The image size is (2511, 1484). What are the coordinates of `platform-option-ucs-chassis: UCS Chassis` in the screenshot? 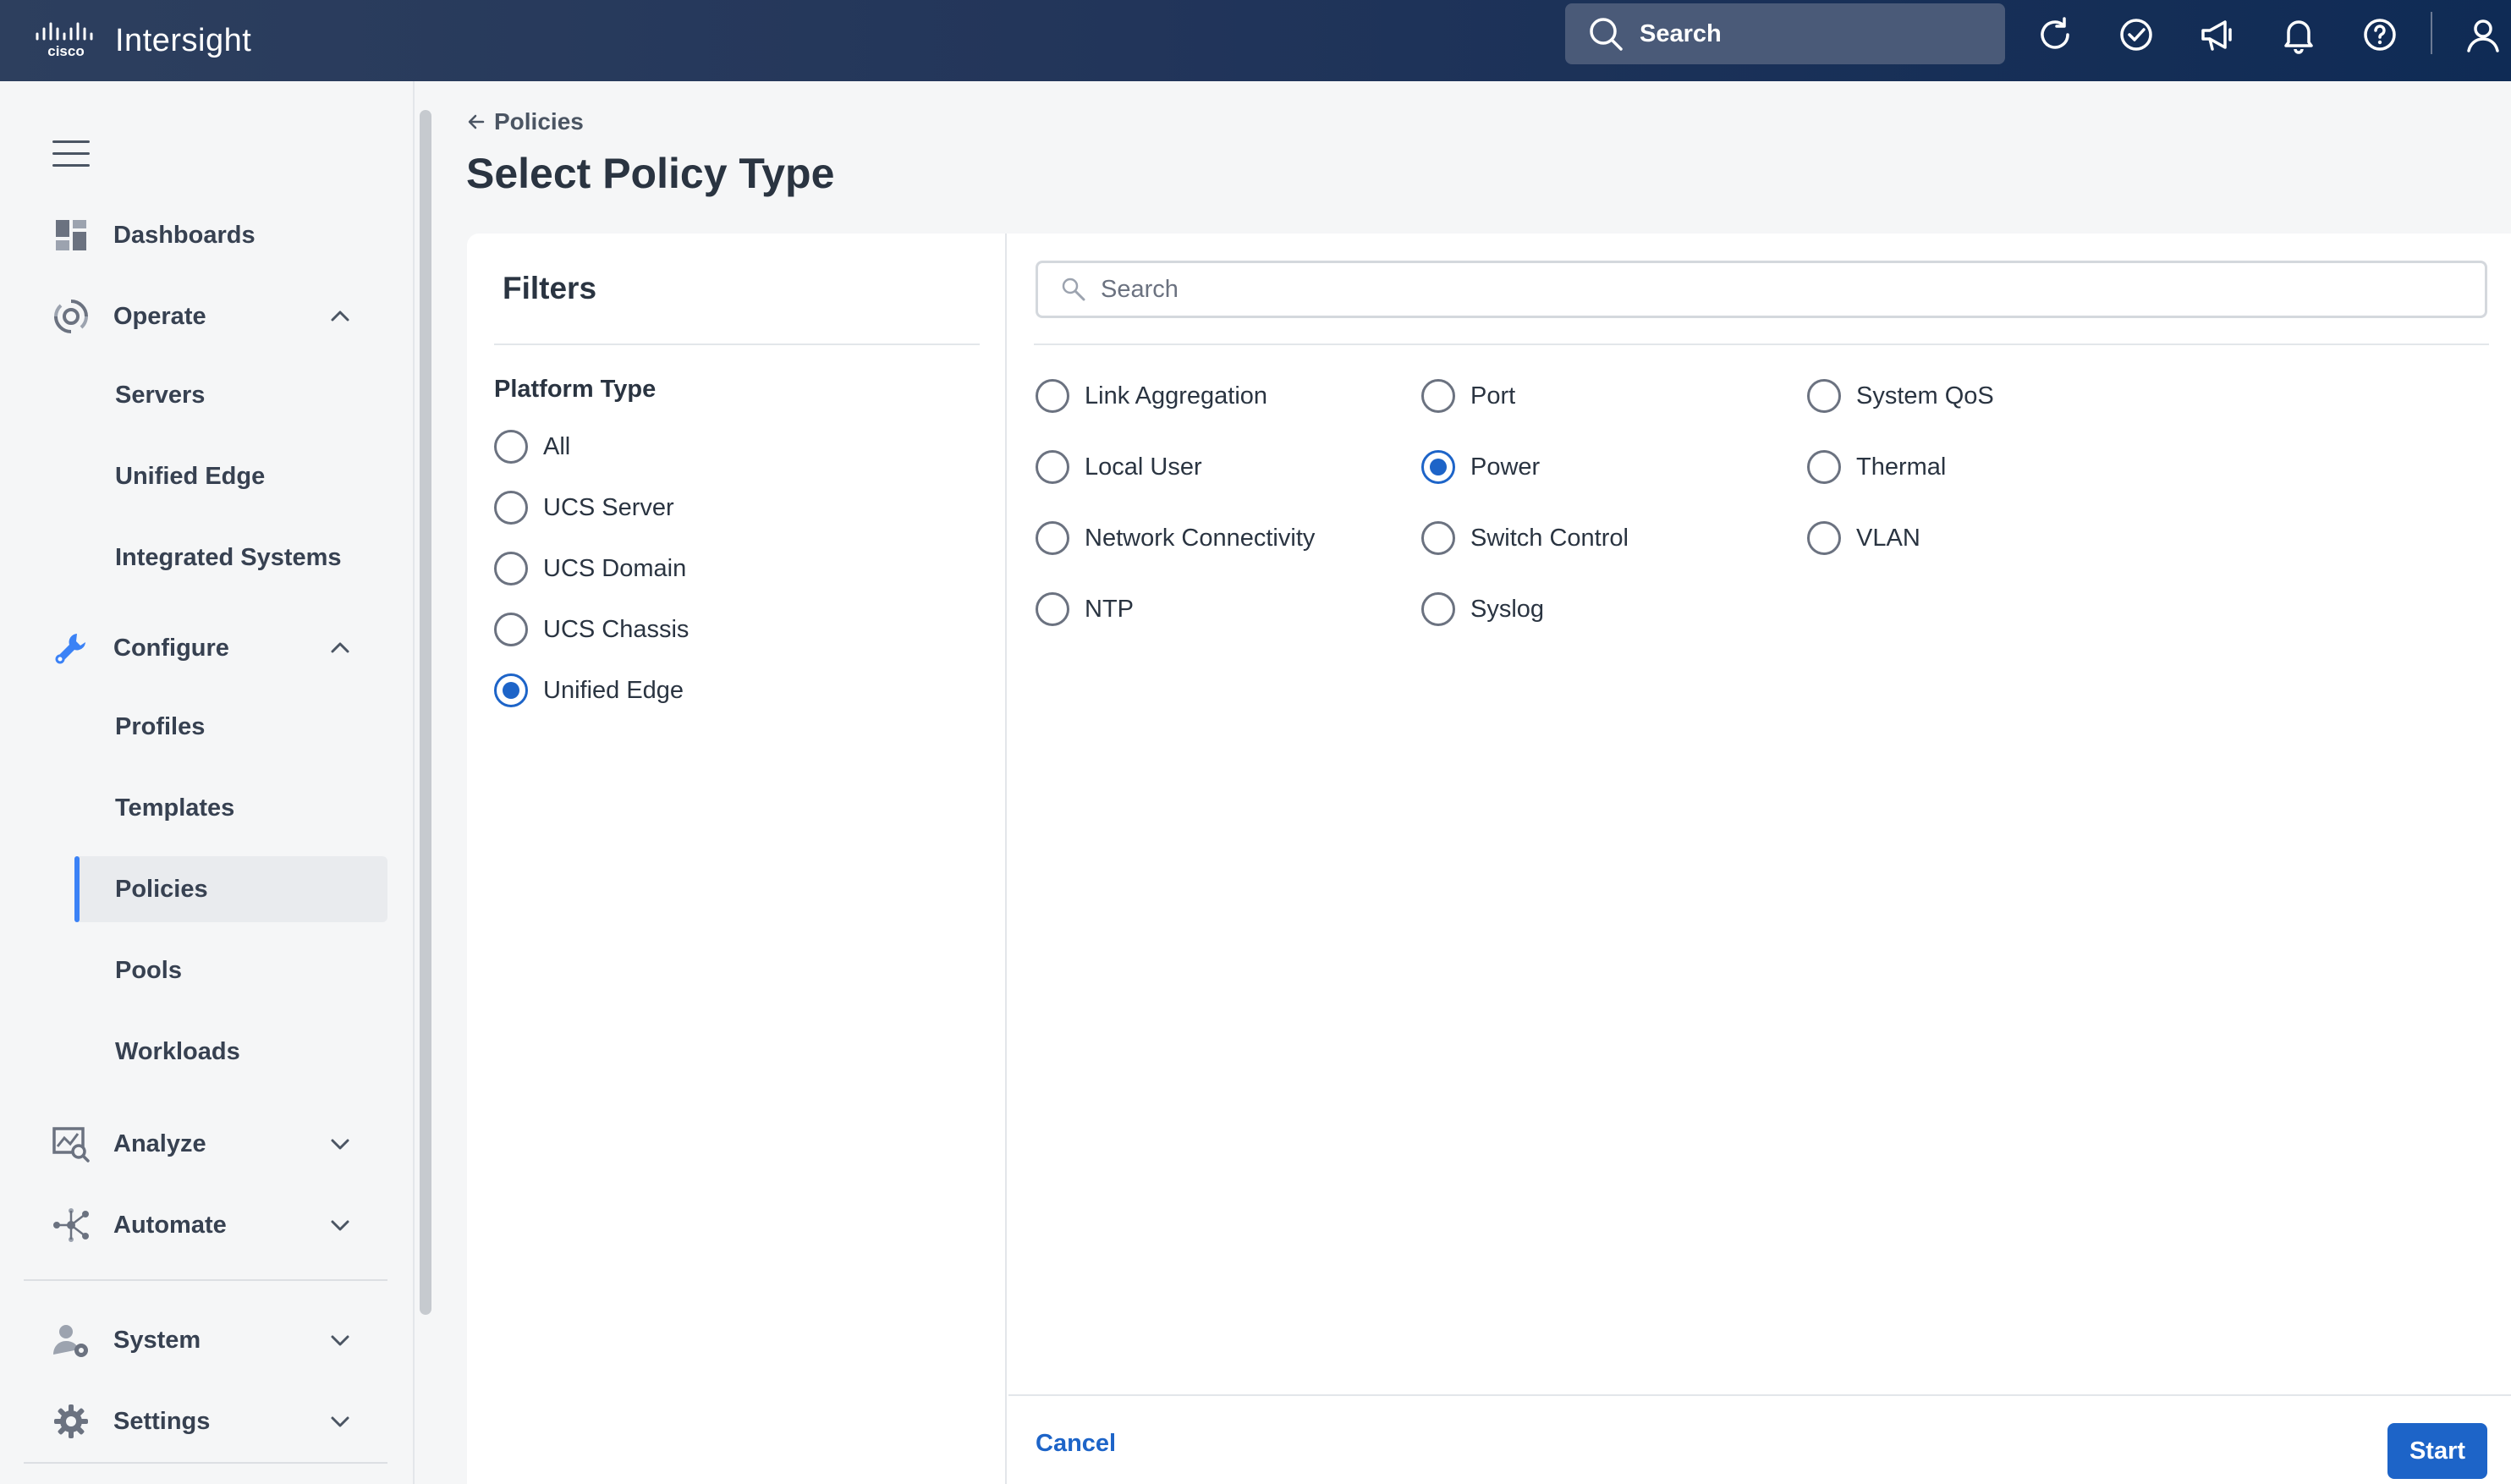 It's located at (591, 629).